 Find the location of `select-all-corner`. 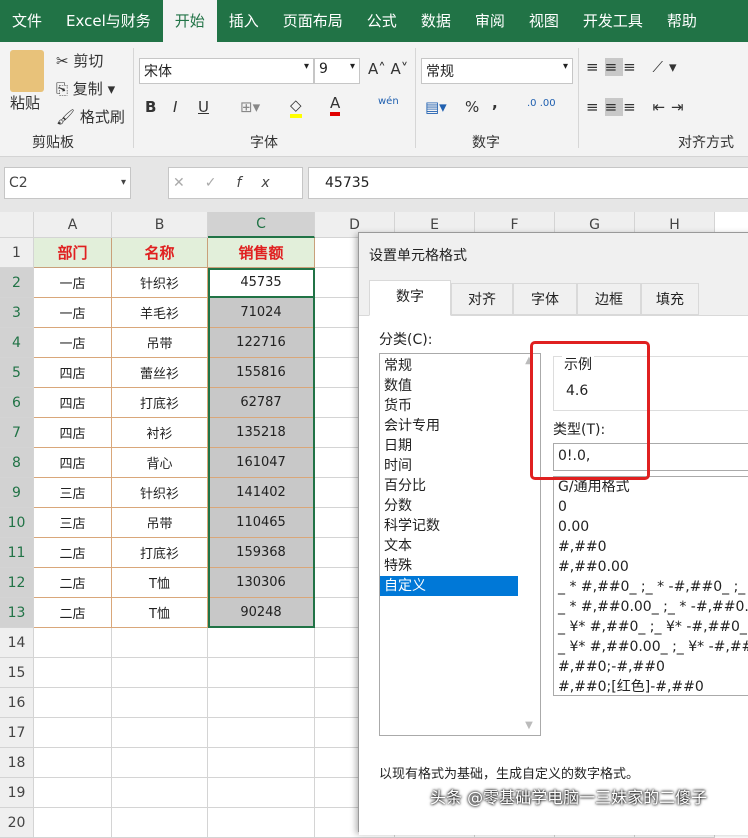

select-all-corner is located at coordinates (17, 225).